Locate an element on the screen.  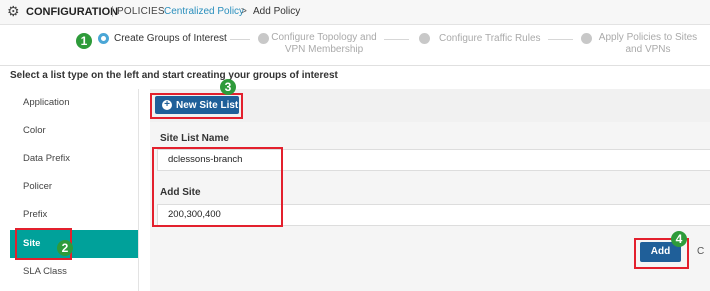
annotation-badge-4: 4 is located at coordinates (679, 239).